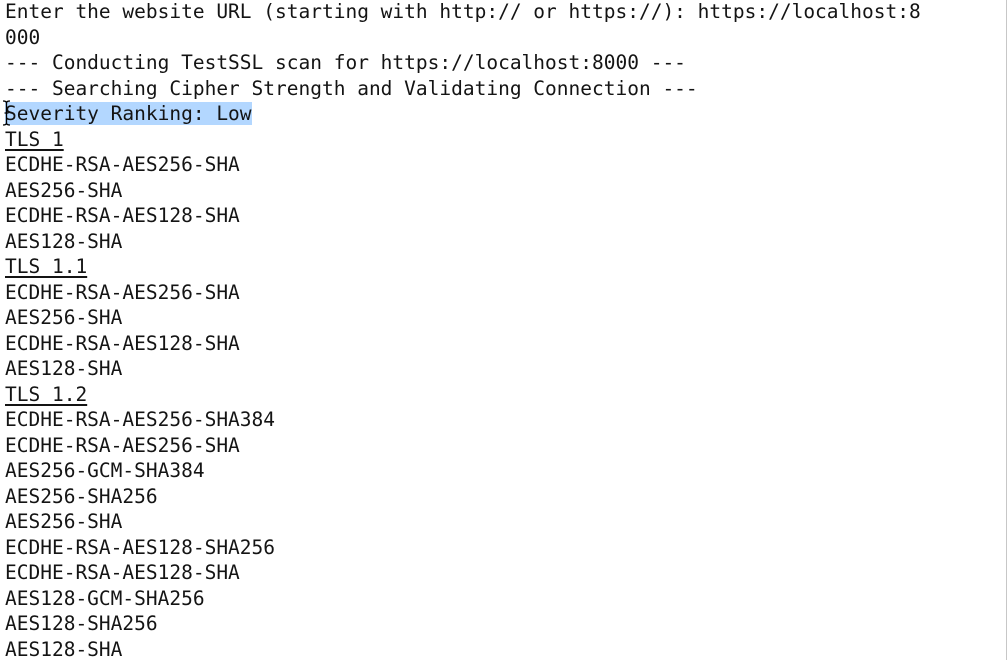 The width and height of the screenshot is (1008, 660). Describe the element at coordinates (46, 266) in the screenshot. I see `tls-1-1-header: TLS 1.1` at that location.